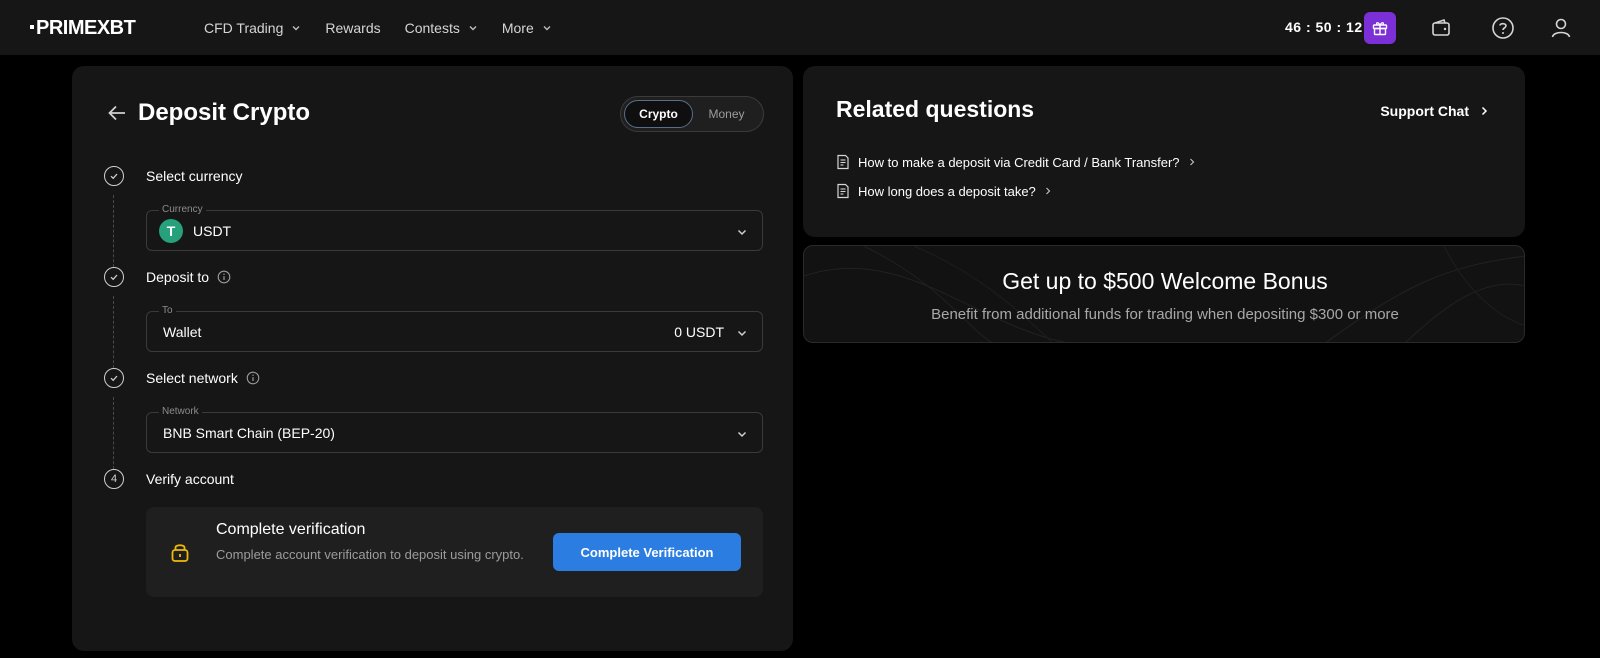  I want to click on help-icon, so click(1503, 28).